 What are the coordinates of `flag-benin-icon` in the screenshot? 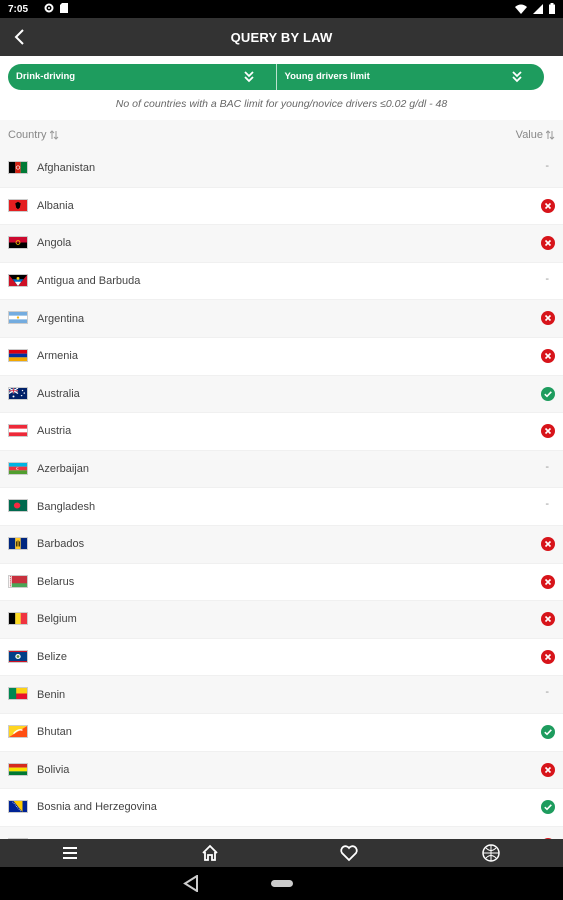 It's located at (18, 694).